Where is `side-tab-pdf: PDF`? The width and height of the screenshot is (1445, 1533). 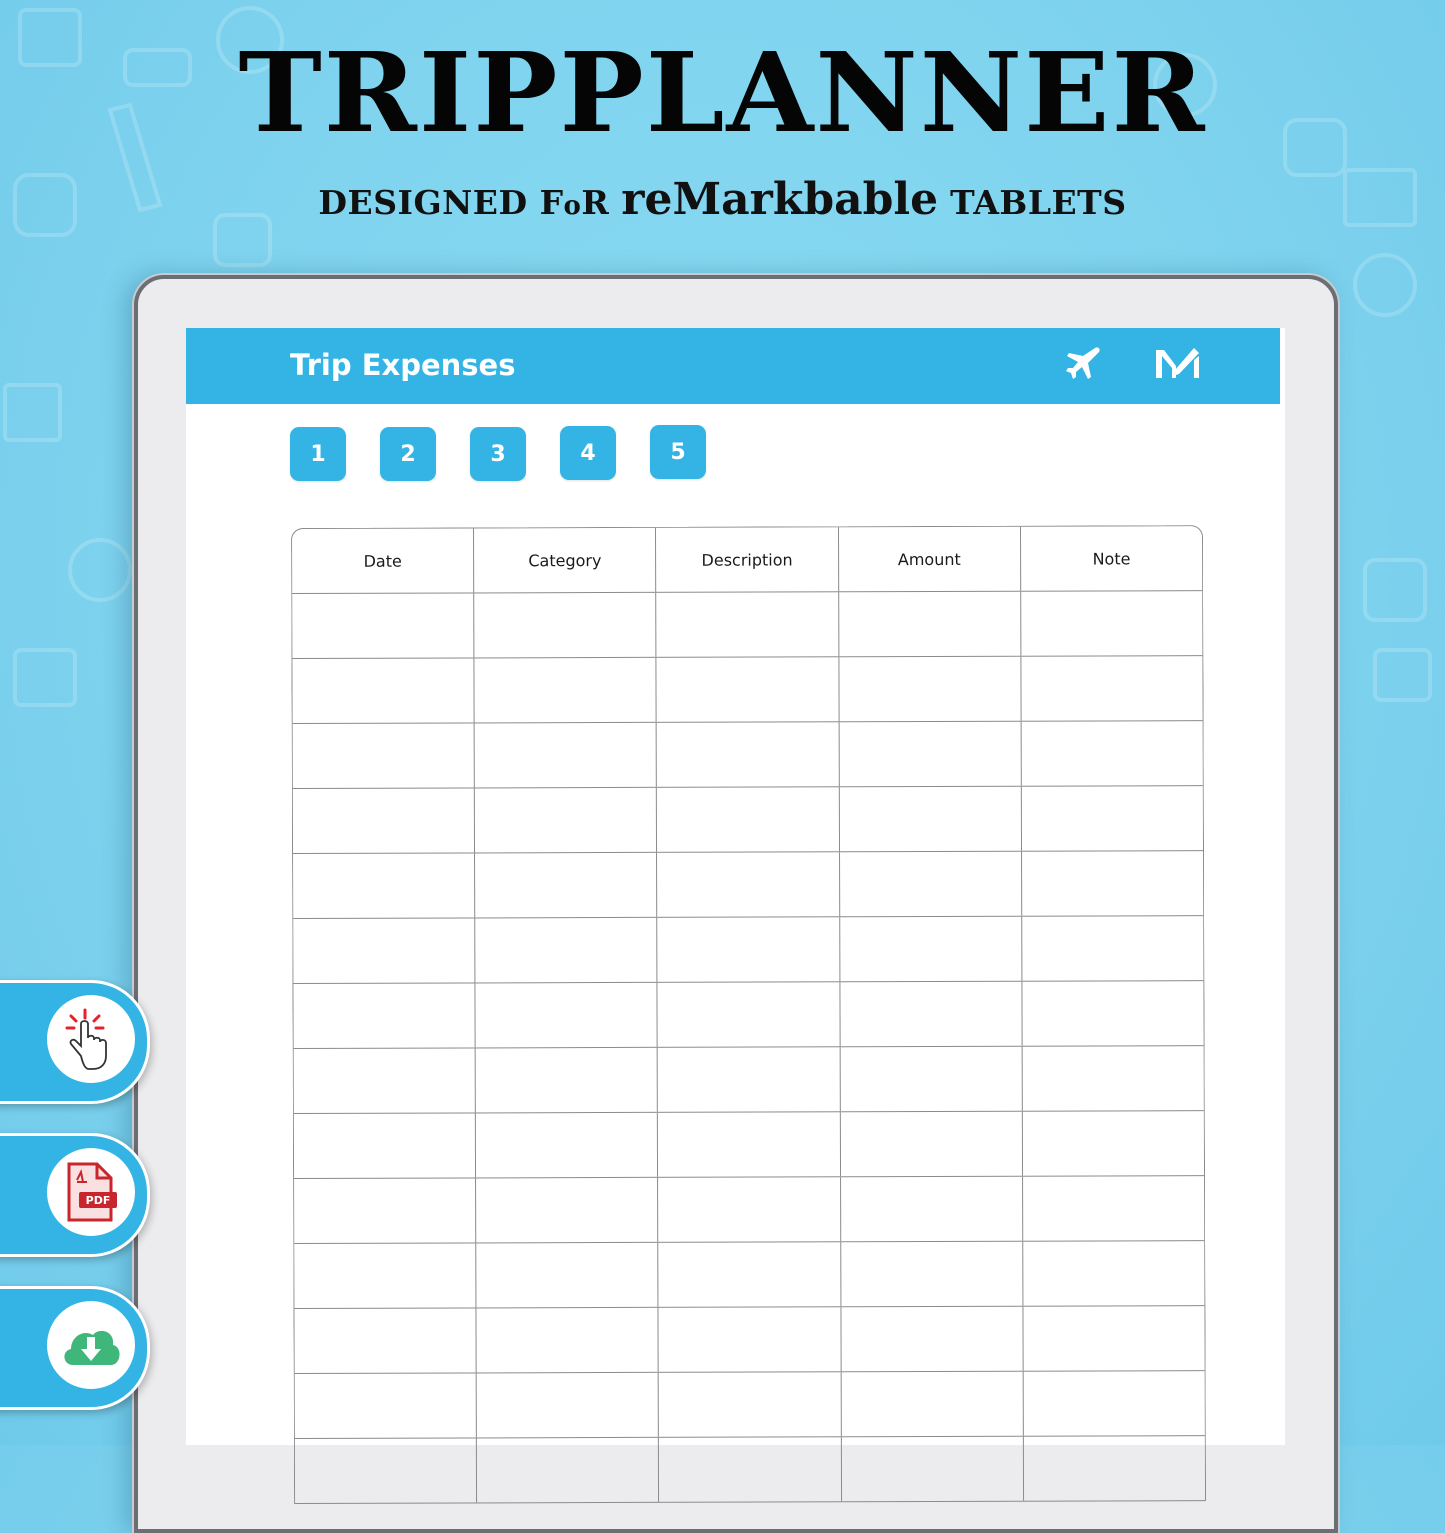 side-tab-pdf: PDF is located at coordinates (75, 1195).